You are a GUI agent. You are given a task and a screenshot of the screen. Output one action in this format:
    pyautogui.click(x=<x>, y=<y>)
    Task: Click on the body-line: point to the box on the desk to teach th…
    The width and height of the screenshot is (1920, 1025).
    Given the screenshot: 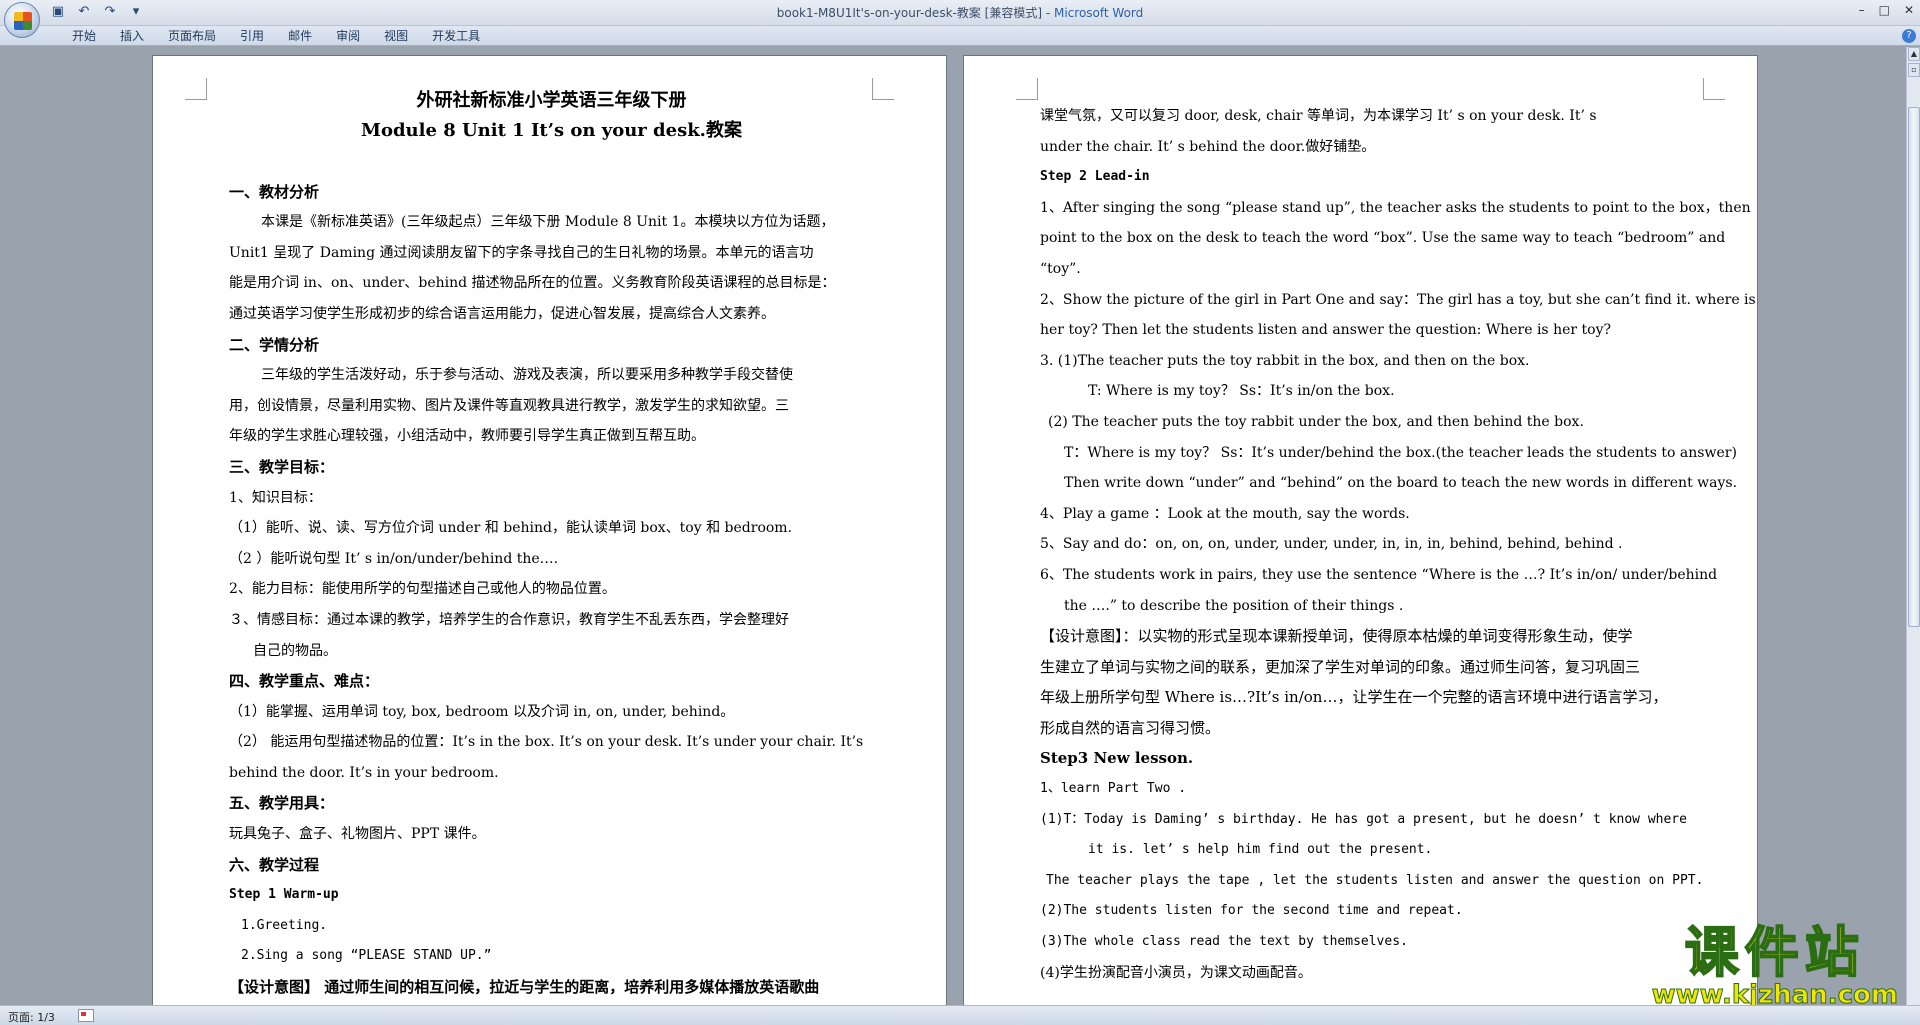 What is the action you would take?
    pyautogui.click(x=1383, y=238)
    